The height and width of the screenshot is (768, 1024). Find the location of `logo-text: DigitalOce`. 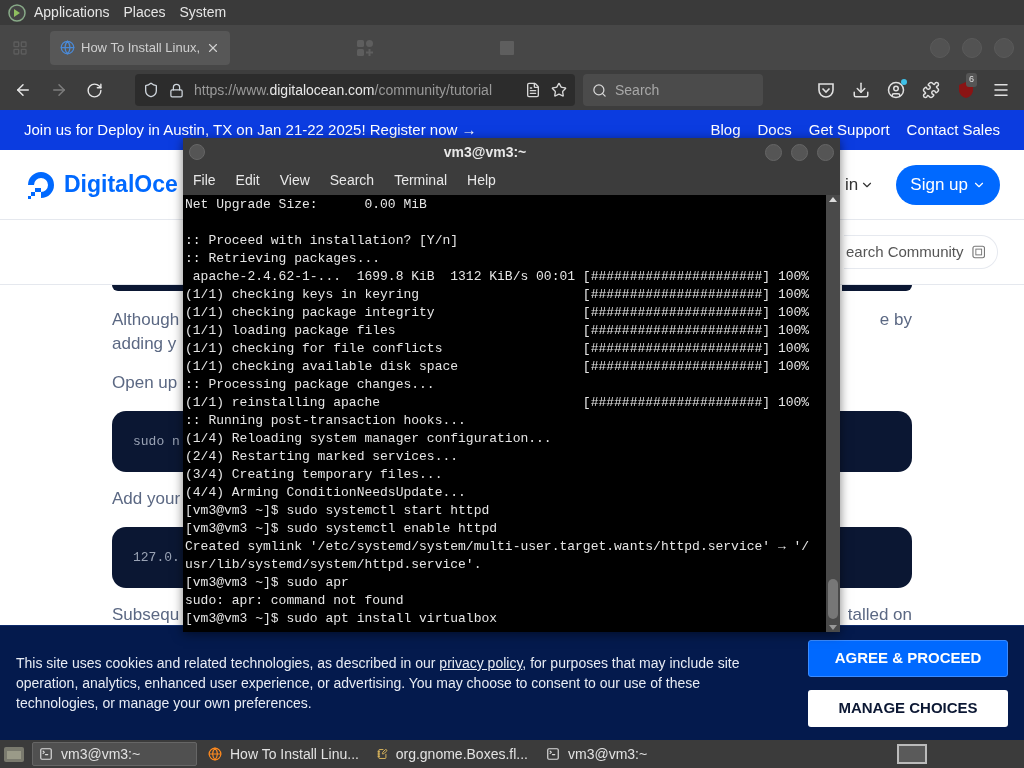

logo-text: DigitalOce is located at coordinates (121, 184).